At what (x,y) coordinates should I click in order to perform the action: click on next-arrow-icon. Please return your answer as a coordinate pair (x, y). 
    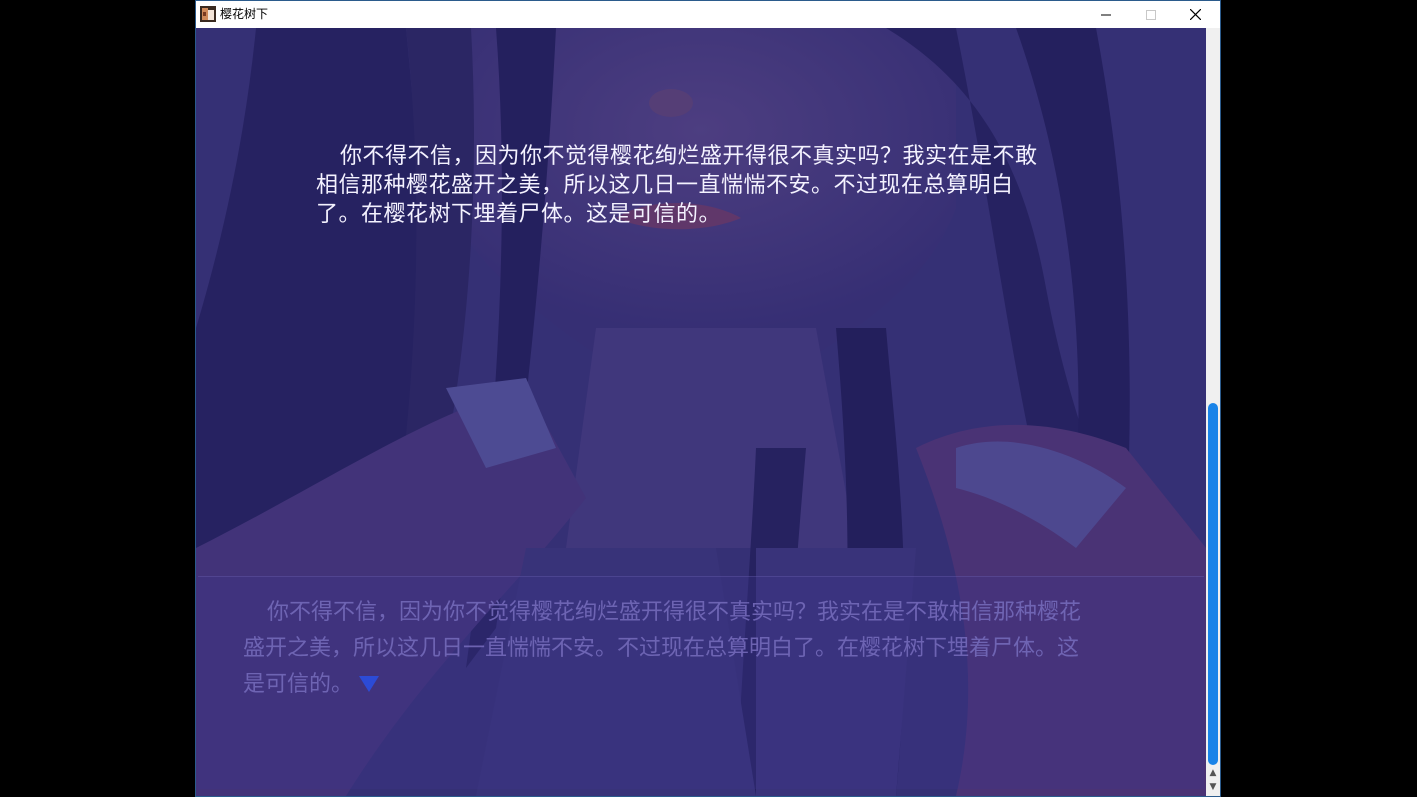
    Looking at the image, I should click on (369, 684).